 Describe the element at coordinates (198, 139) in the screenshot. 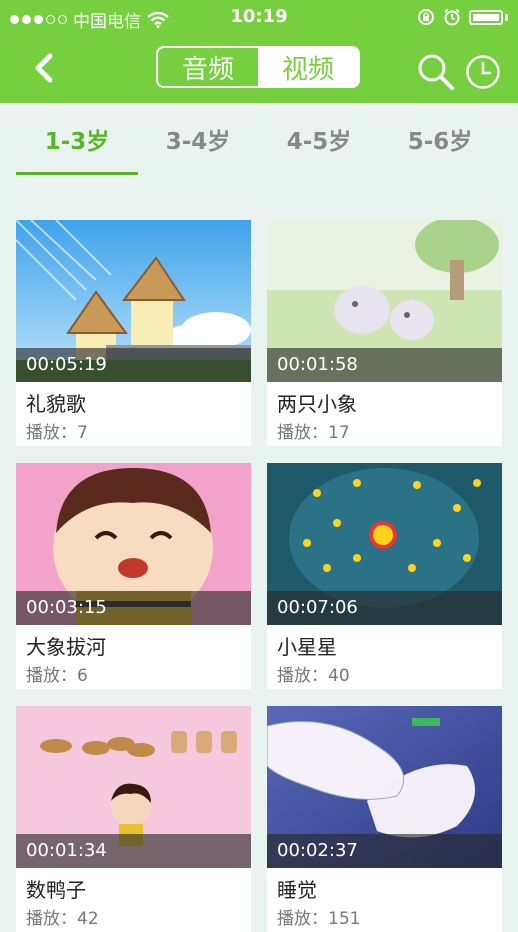

I see `tab-age-3-4: 3-4岁` at that location.